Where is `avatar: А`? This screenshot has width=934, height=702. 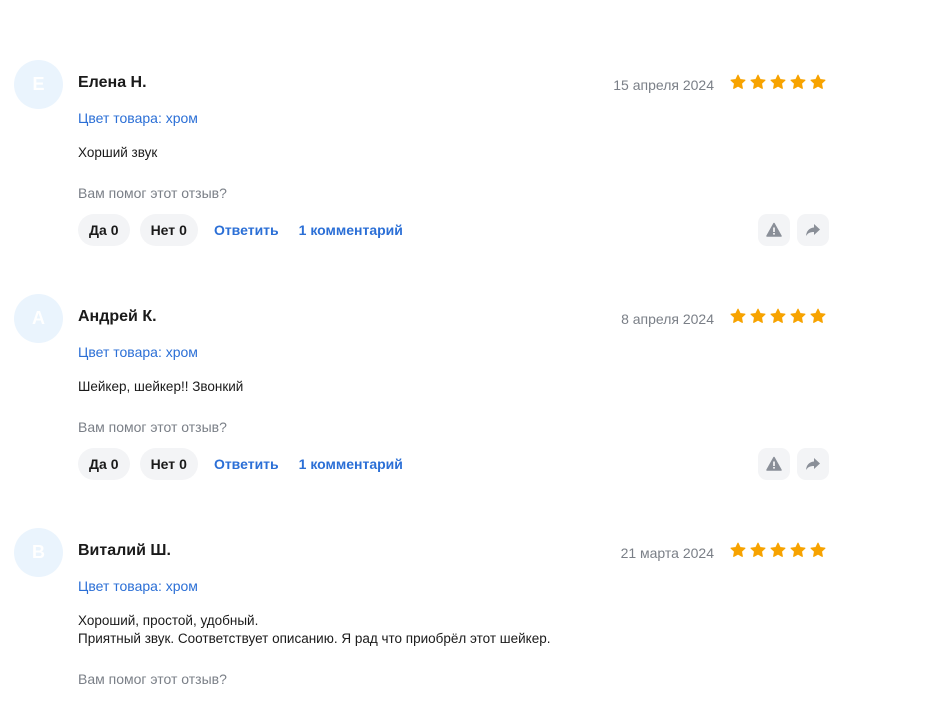
avatar: А is located at coordinates (38, 318).